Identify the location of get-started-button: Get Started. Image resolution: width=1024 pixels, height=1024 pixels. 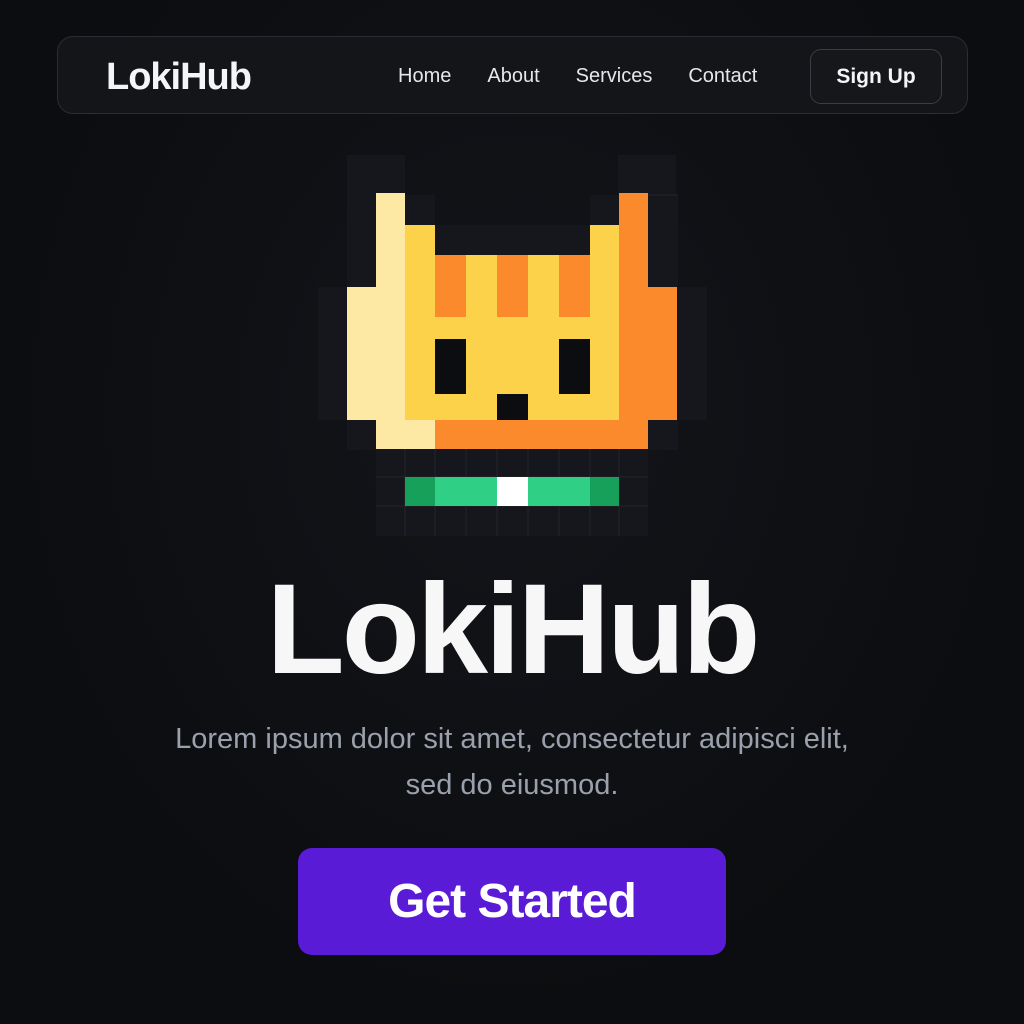
(512, 901).